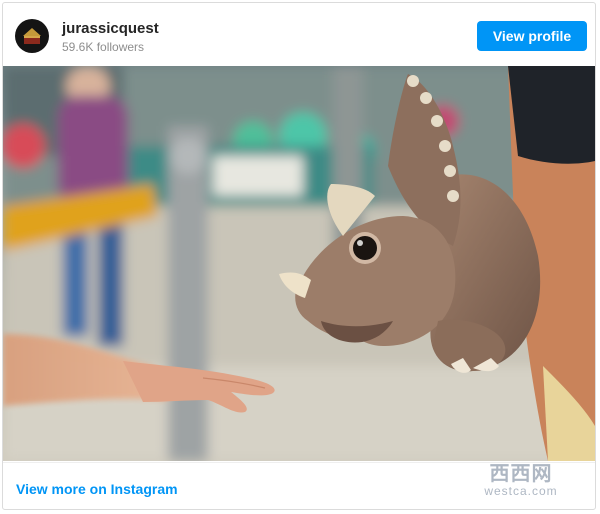 The image size is (600, 514). I want to click on avatar, so click(32, 36).